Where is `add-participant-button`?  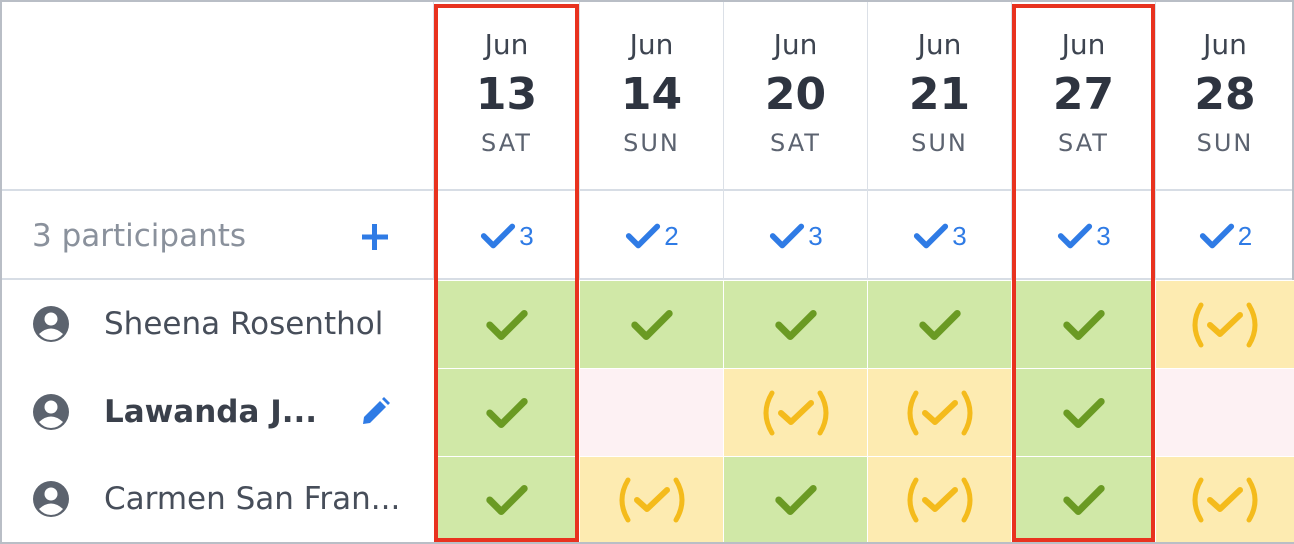
add-participant-button is located at coordinates (375, 237).